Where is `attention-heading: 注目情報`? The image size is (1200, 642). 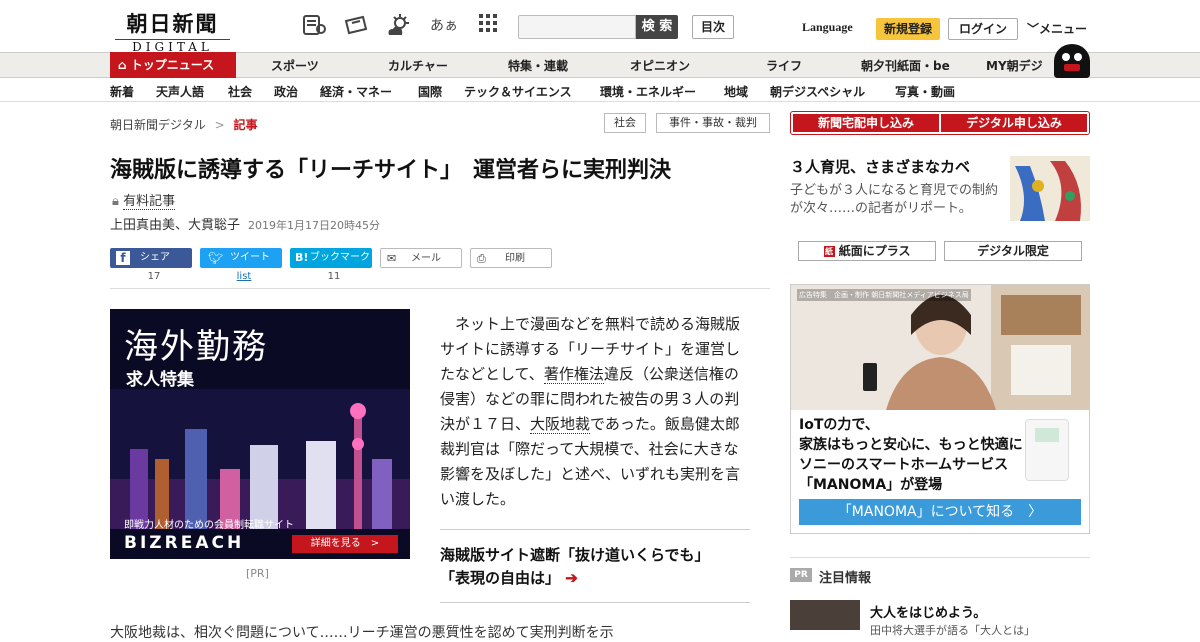
attention-heading: 注目情報 is located at coordinates (845, 578).